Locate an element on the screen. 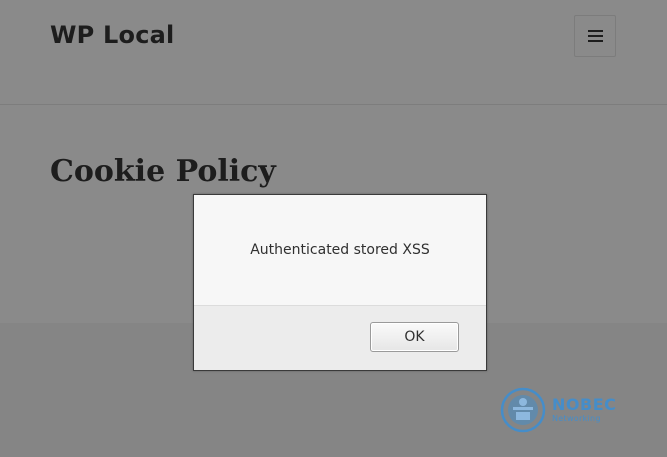 Image resolution: width=667 pixels, height=457 pixels. ok-button: OK is located at coordinates (414, 337).